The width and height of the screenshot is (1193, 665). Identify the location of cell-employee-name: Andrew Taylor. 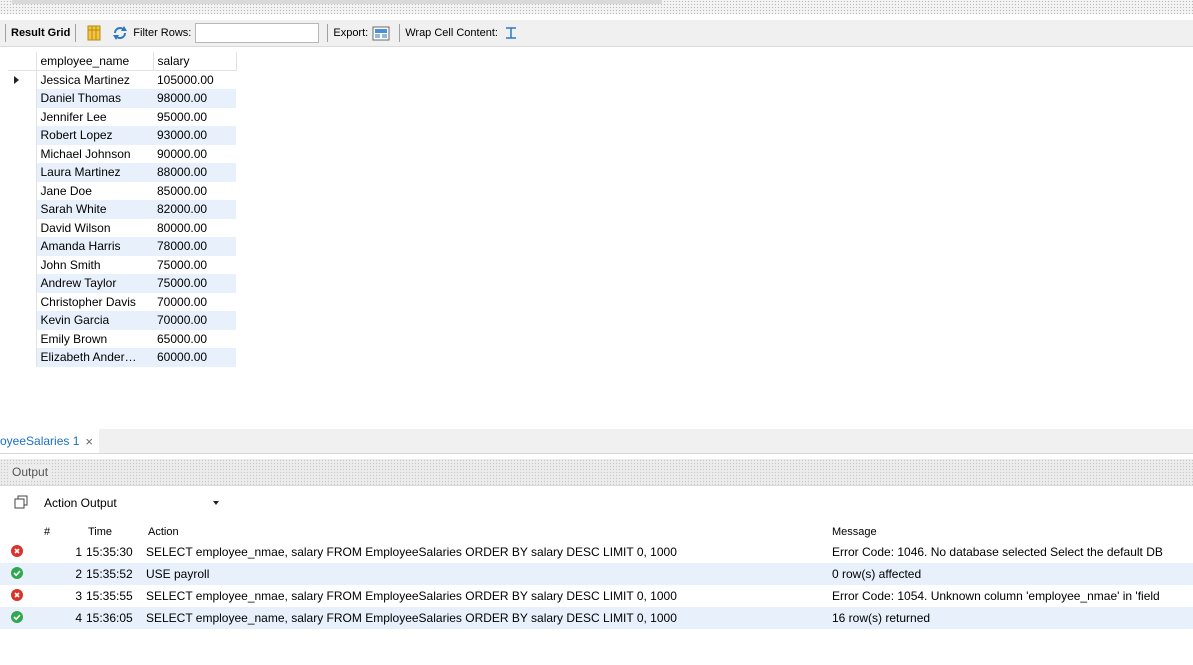
(94, 283).